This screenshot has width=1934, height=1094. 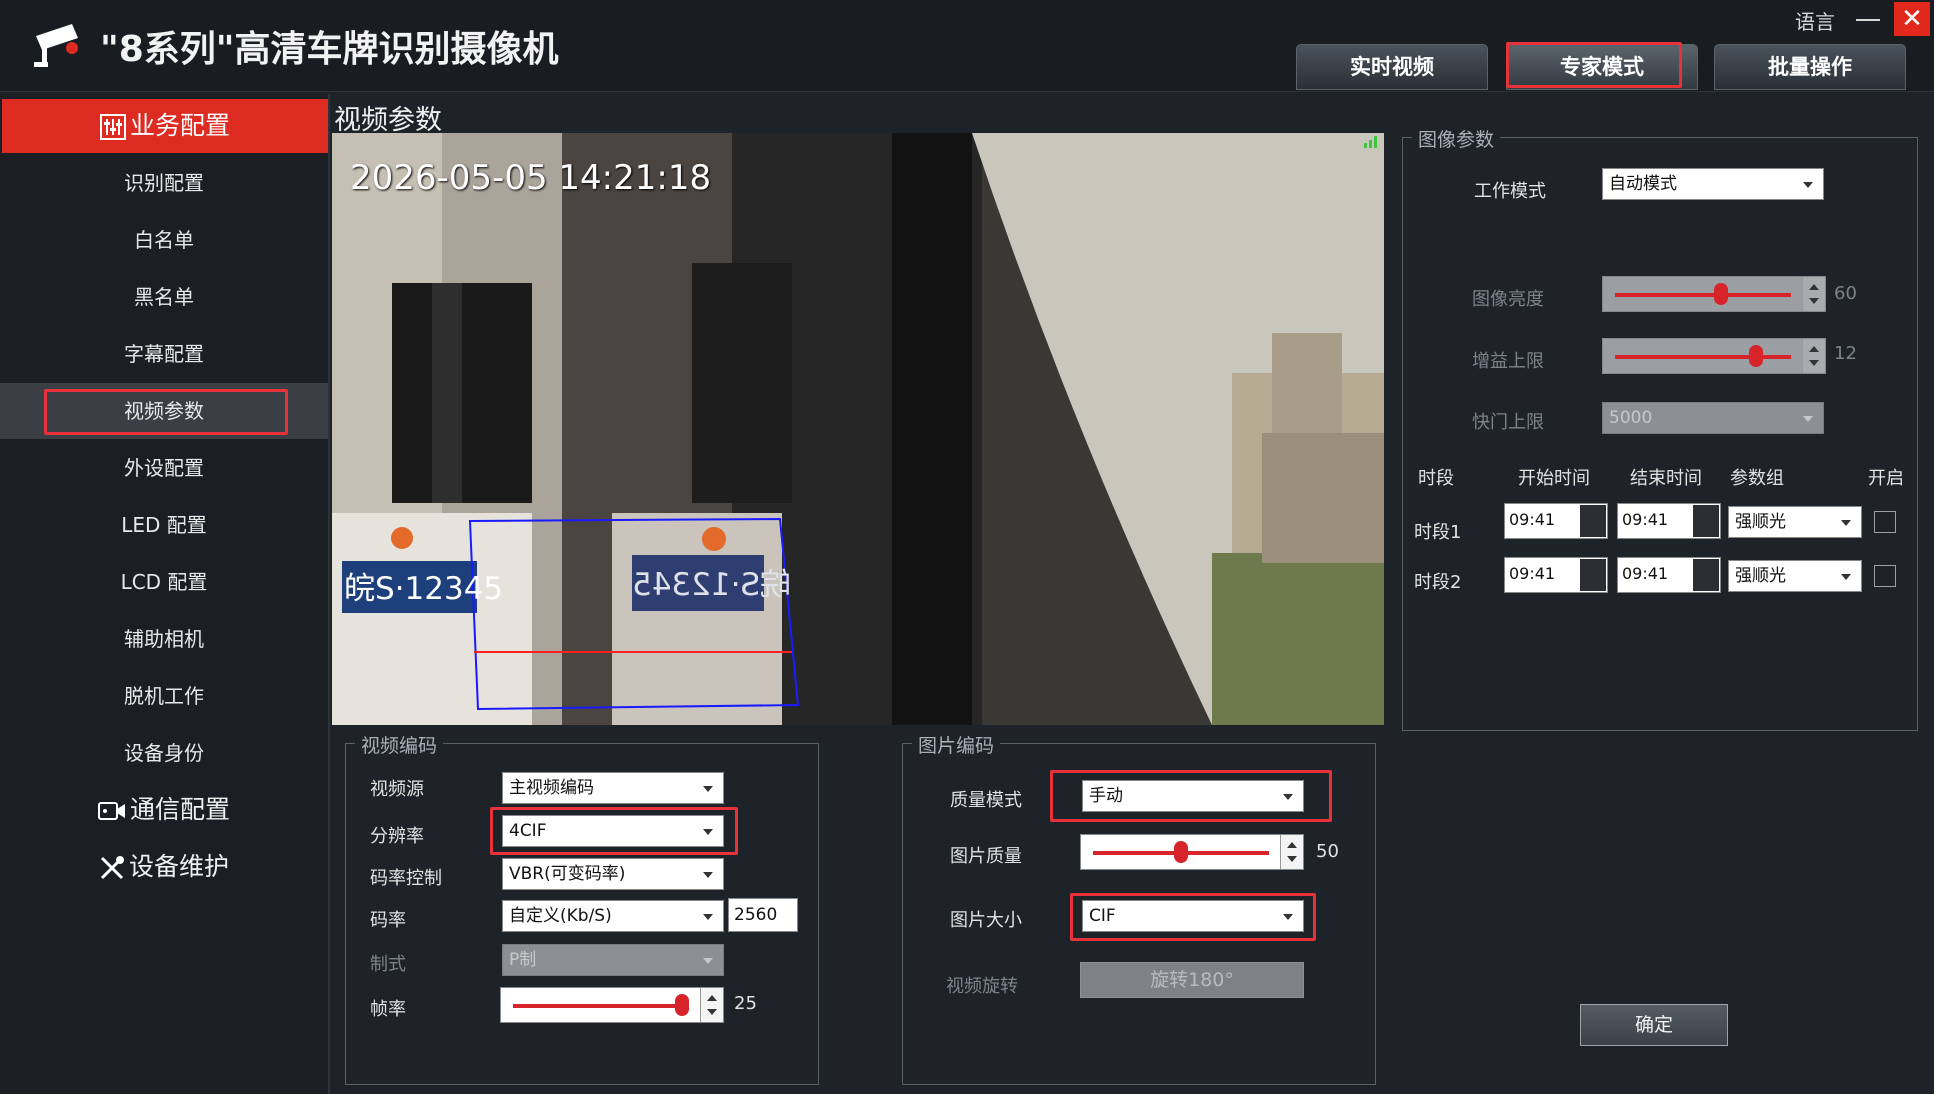 What do you see at coordinates (612, 1005) in the screenshot?
I see `framerate-slider` at bounding box center [612, 1005].